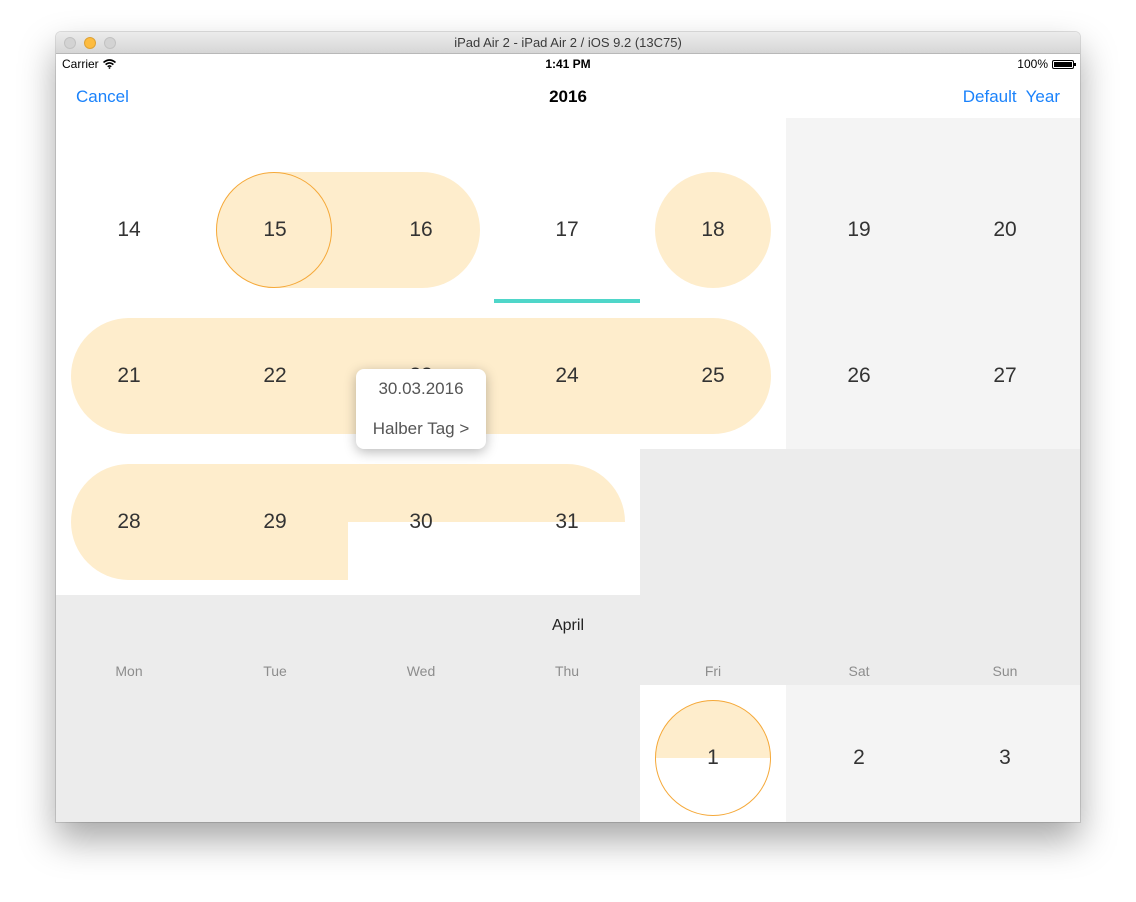 This screenshot has width=1136, height=902. What do you see at coordinates (567, 522) in the screenshot?
I see `day-cell-31: 31` at bounding box center [567, 522].